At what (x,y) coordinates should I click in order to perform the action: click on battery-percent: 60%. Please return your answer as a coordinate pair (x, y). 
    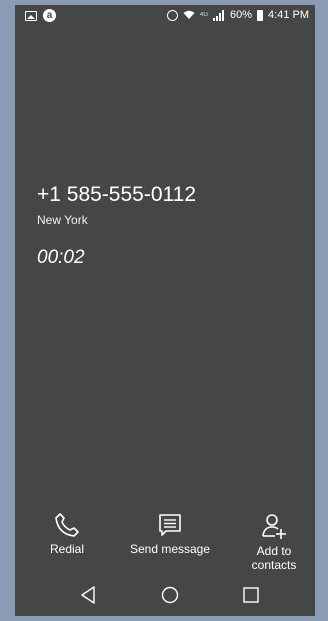
    Looking at the image, I should click on (241, 15).